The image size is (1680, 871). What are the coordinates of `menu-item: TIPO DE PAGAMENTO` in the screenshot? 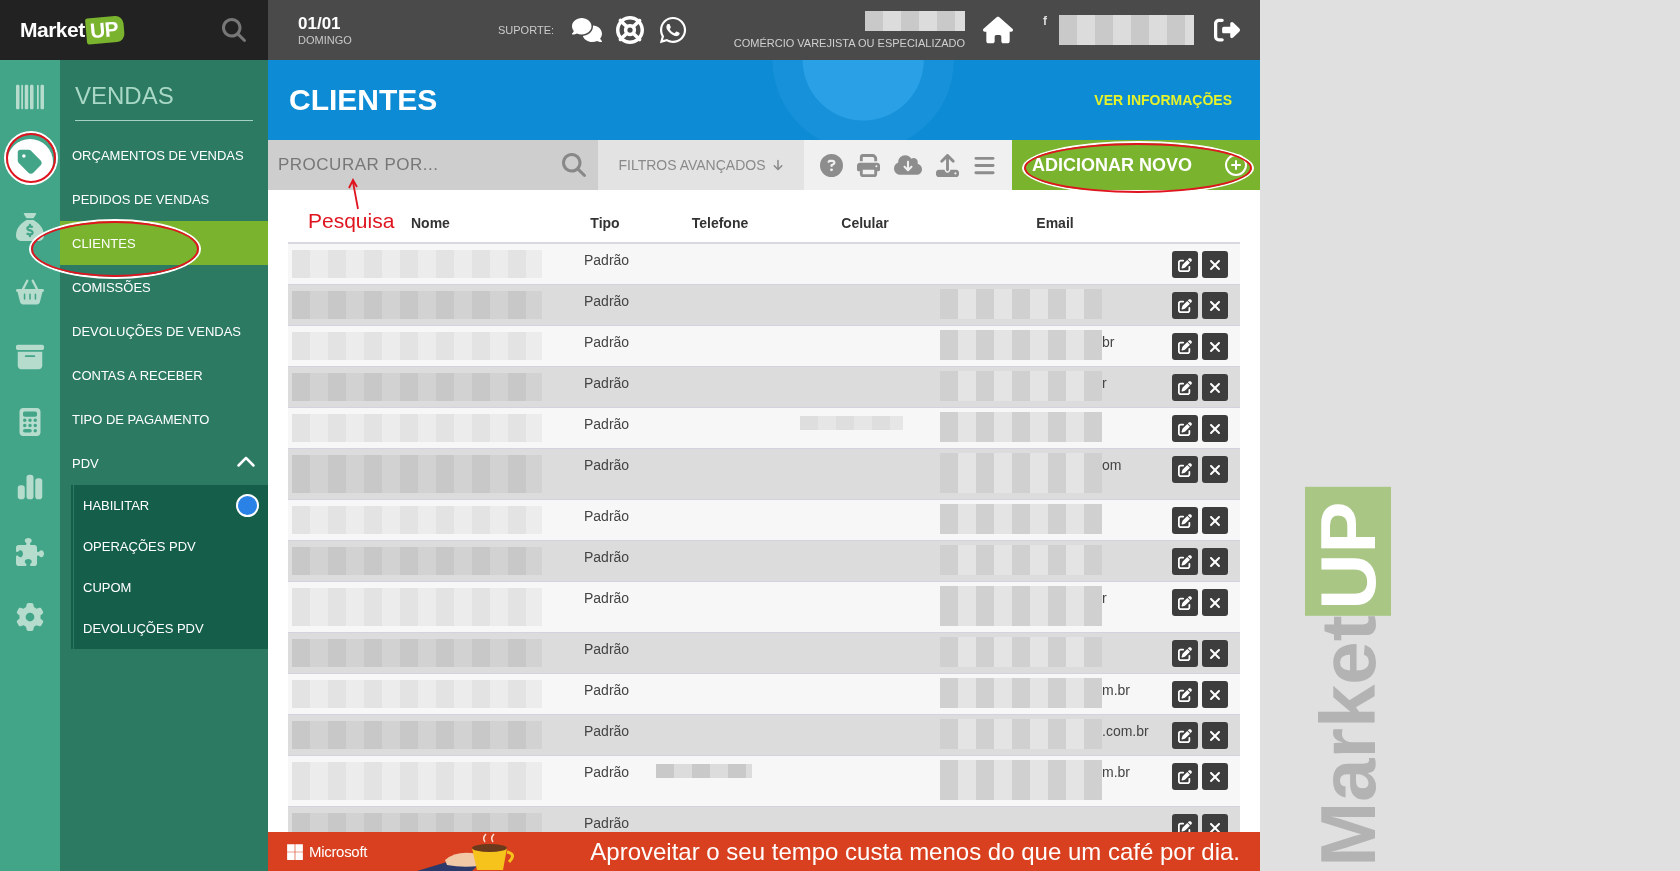 It's located at (164, 419).